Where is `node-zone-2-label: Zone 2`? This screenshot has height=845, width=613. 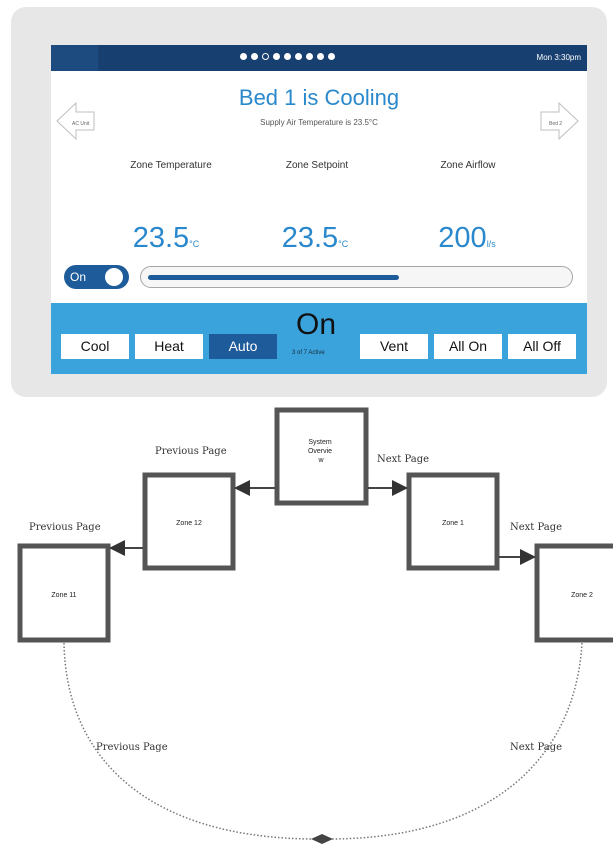
node-zone-2-label: Zone 2 is located at coordinates (582, 595).